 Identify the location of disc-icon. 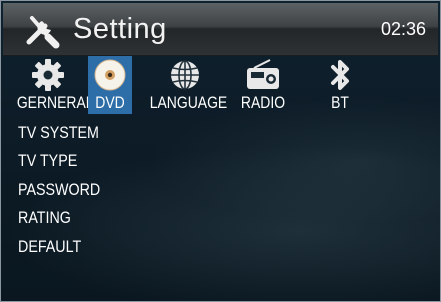
(110, 75).